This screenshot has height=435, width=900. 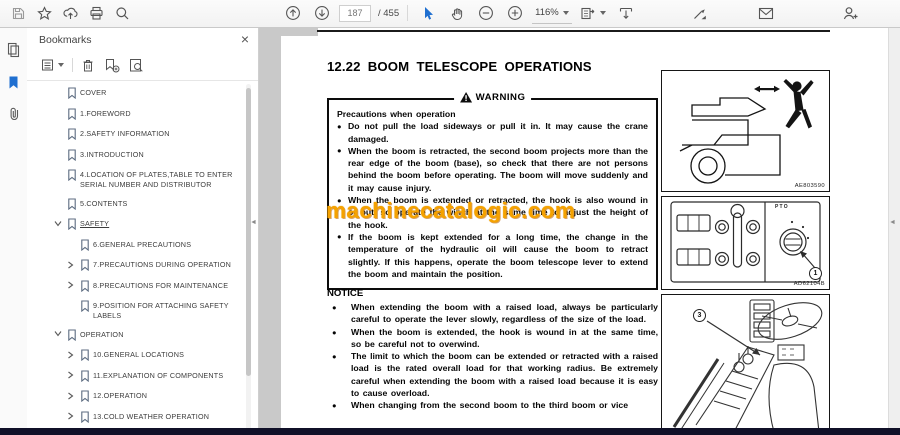 What do you see at coordinates (60, 150) in the screenshot?
I see `chevron-slot` at bounding box center [60, 150].